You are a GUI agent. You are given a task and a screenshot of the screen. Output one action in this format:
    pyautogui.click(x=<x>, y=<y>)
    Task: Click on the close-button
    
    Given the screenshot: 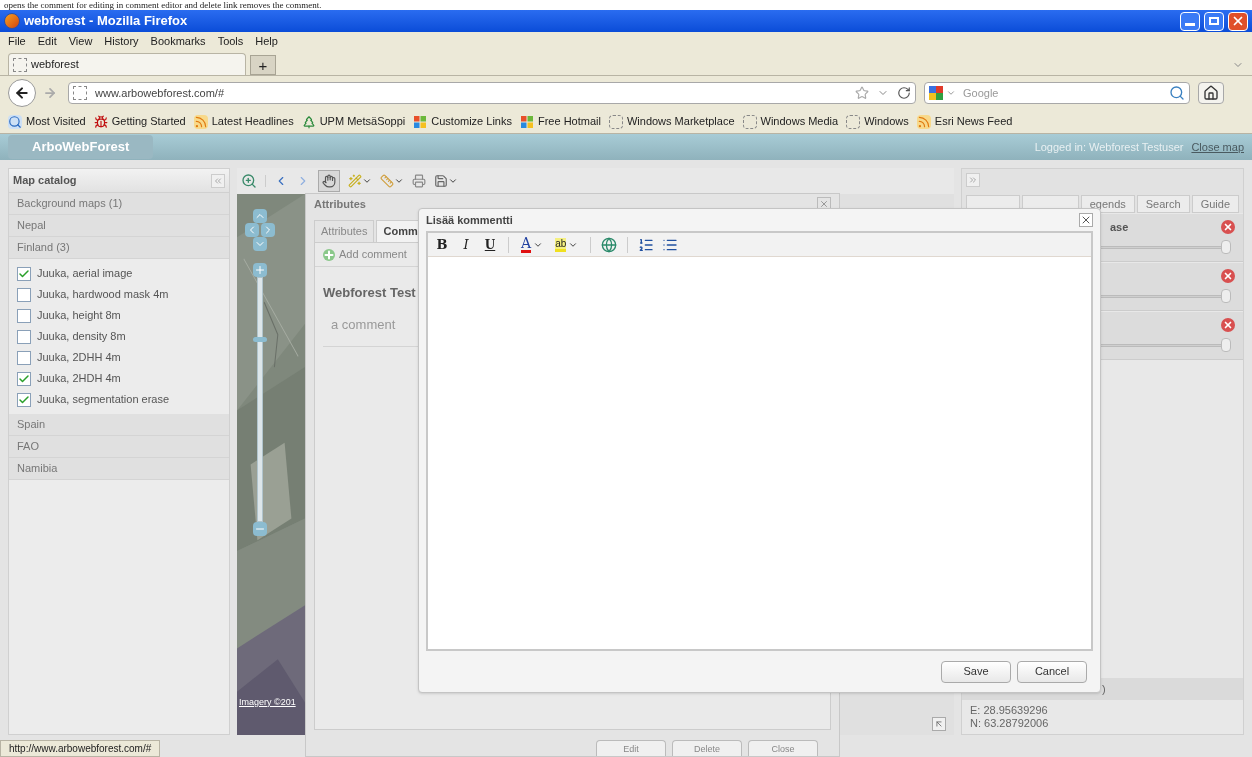 What is the action you would take?
    pyautogui.click(x=1086, y=220)
    